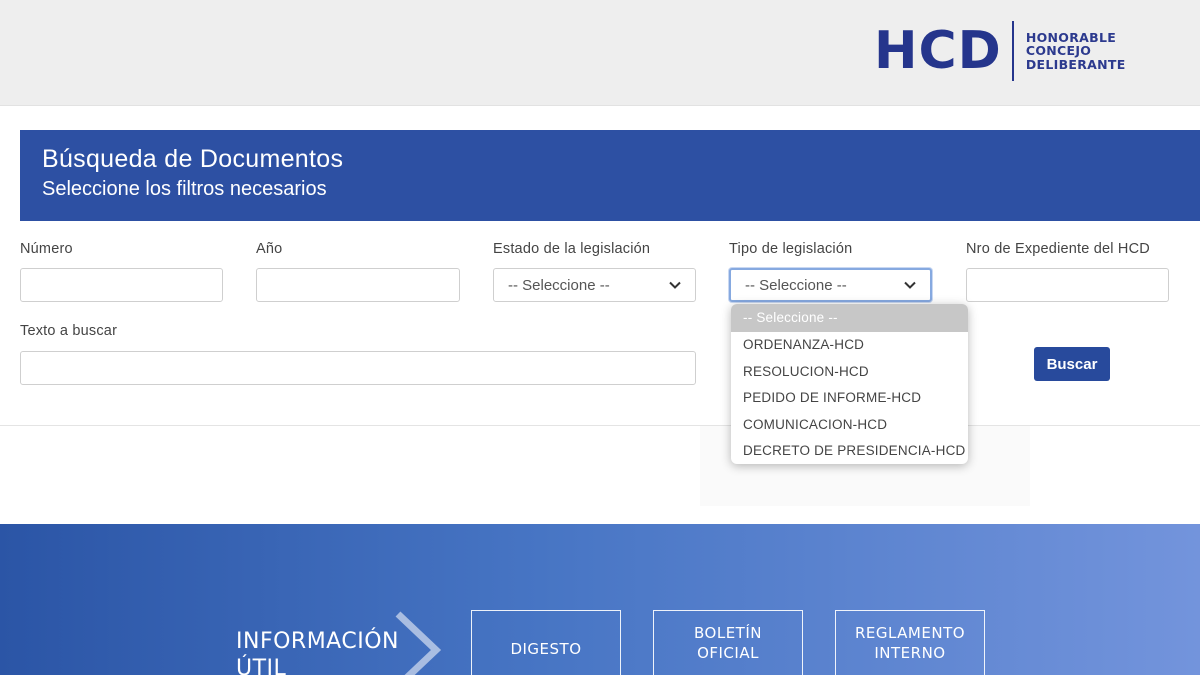 The height and width of the screenshot is (675, 1200). Describe the element at coordinates (559, 285) in the screenshot. I see `estado-select-value: -- Seleccione --` at that location.